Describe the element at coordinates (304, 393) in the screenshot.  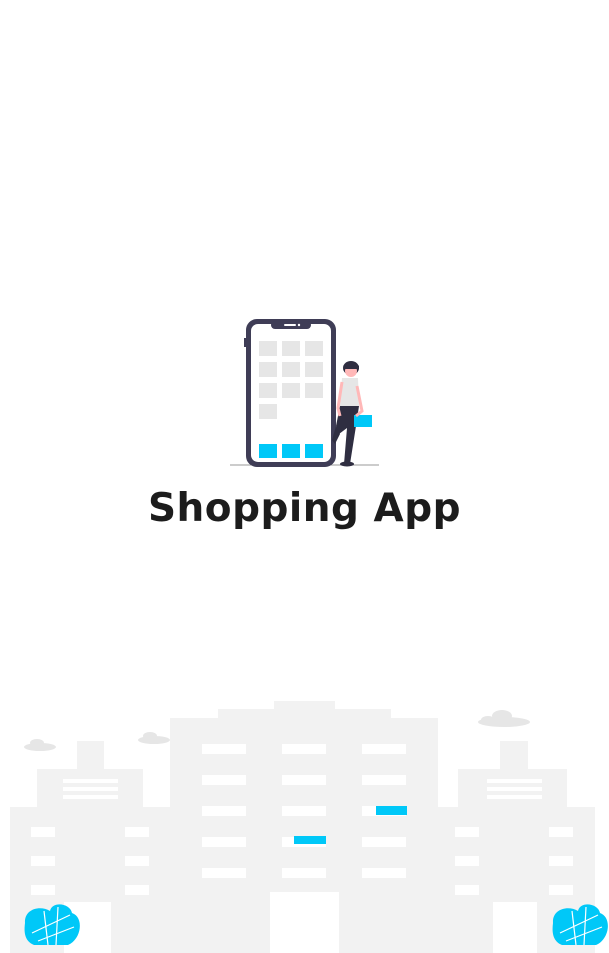
I see `hero-illustration` at that location.